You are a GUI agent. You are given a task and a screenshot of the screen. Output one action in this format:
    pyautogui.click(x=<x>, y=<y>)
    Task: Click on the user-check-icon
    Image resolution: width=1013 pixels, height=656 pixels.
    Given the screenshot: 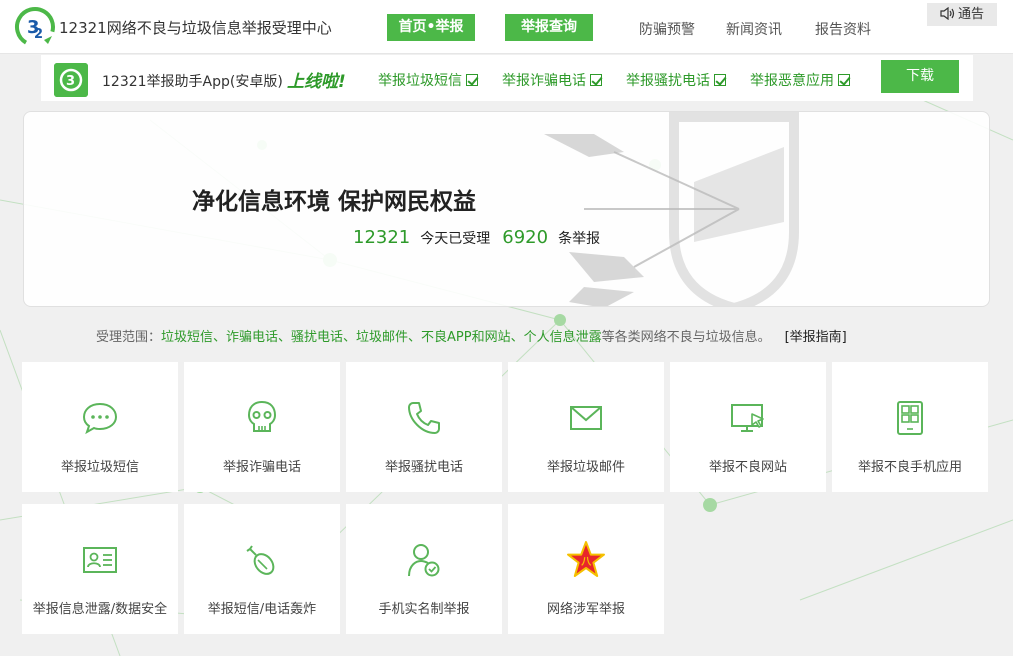 What is the action you would take?
    pyautogui.click(x=424, y=560)
    